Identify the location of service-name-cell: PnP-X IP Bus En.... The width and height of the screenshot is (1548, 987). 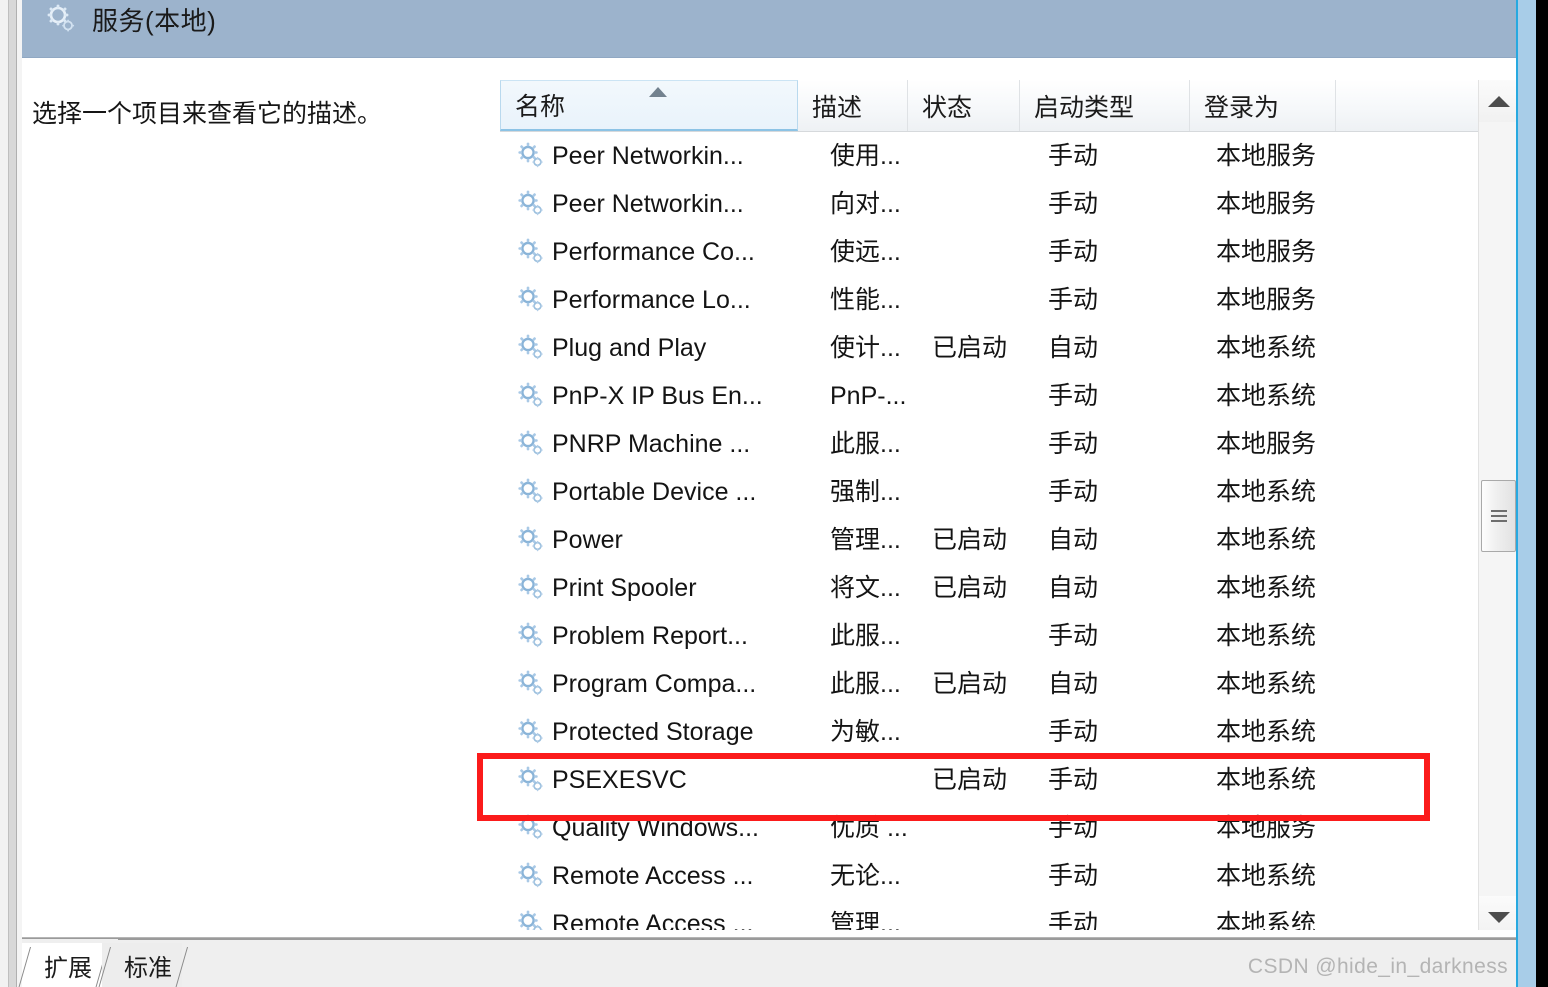
(657, 396).